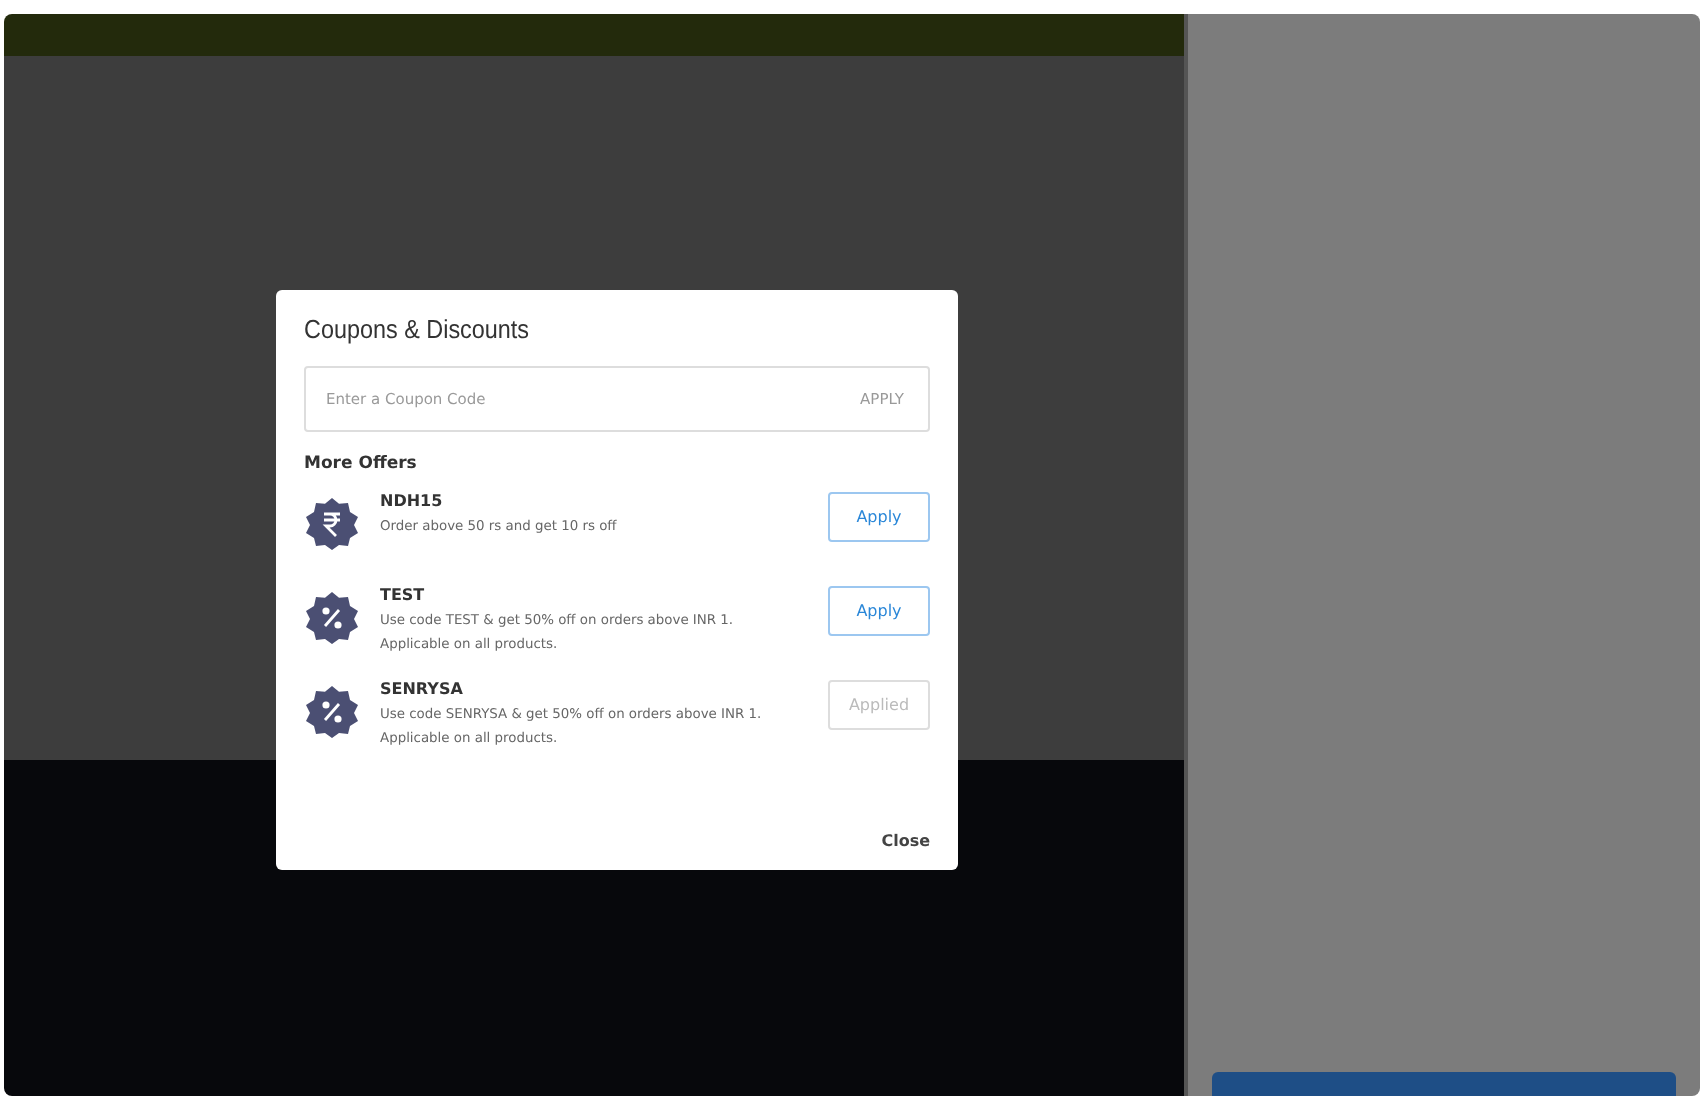 The width and height of the screenshot is (1706, 1100). I want to click on applied-button: Applied, so click(879, 705).